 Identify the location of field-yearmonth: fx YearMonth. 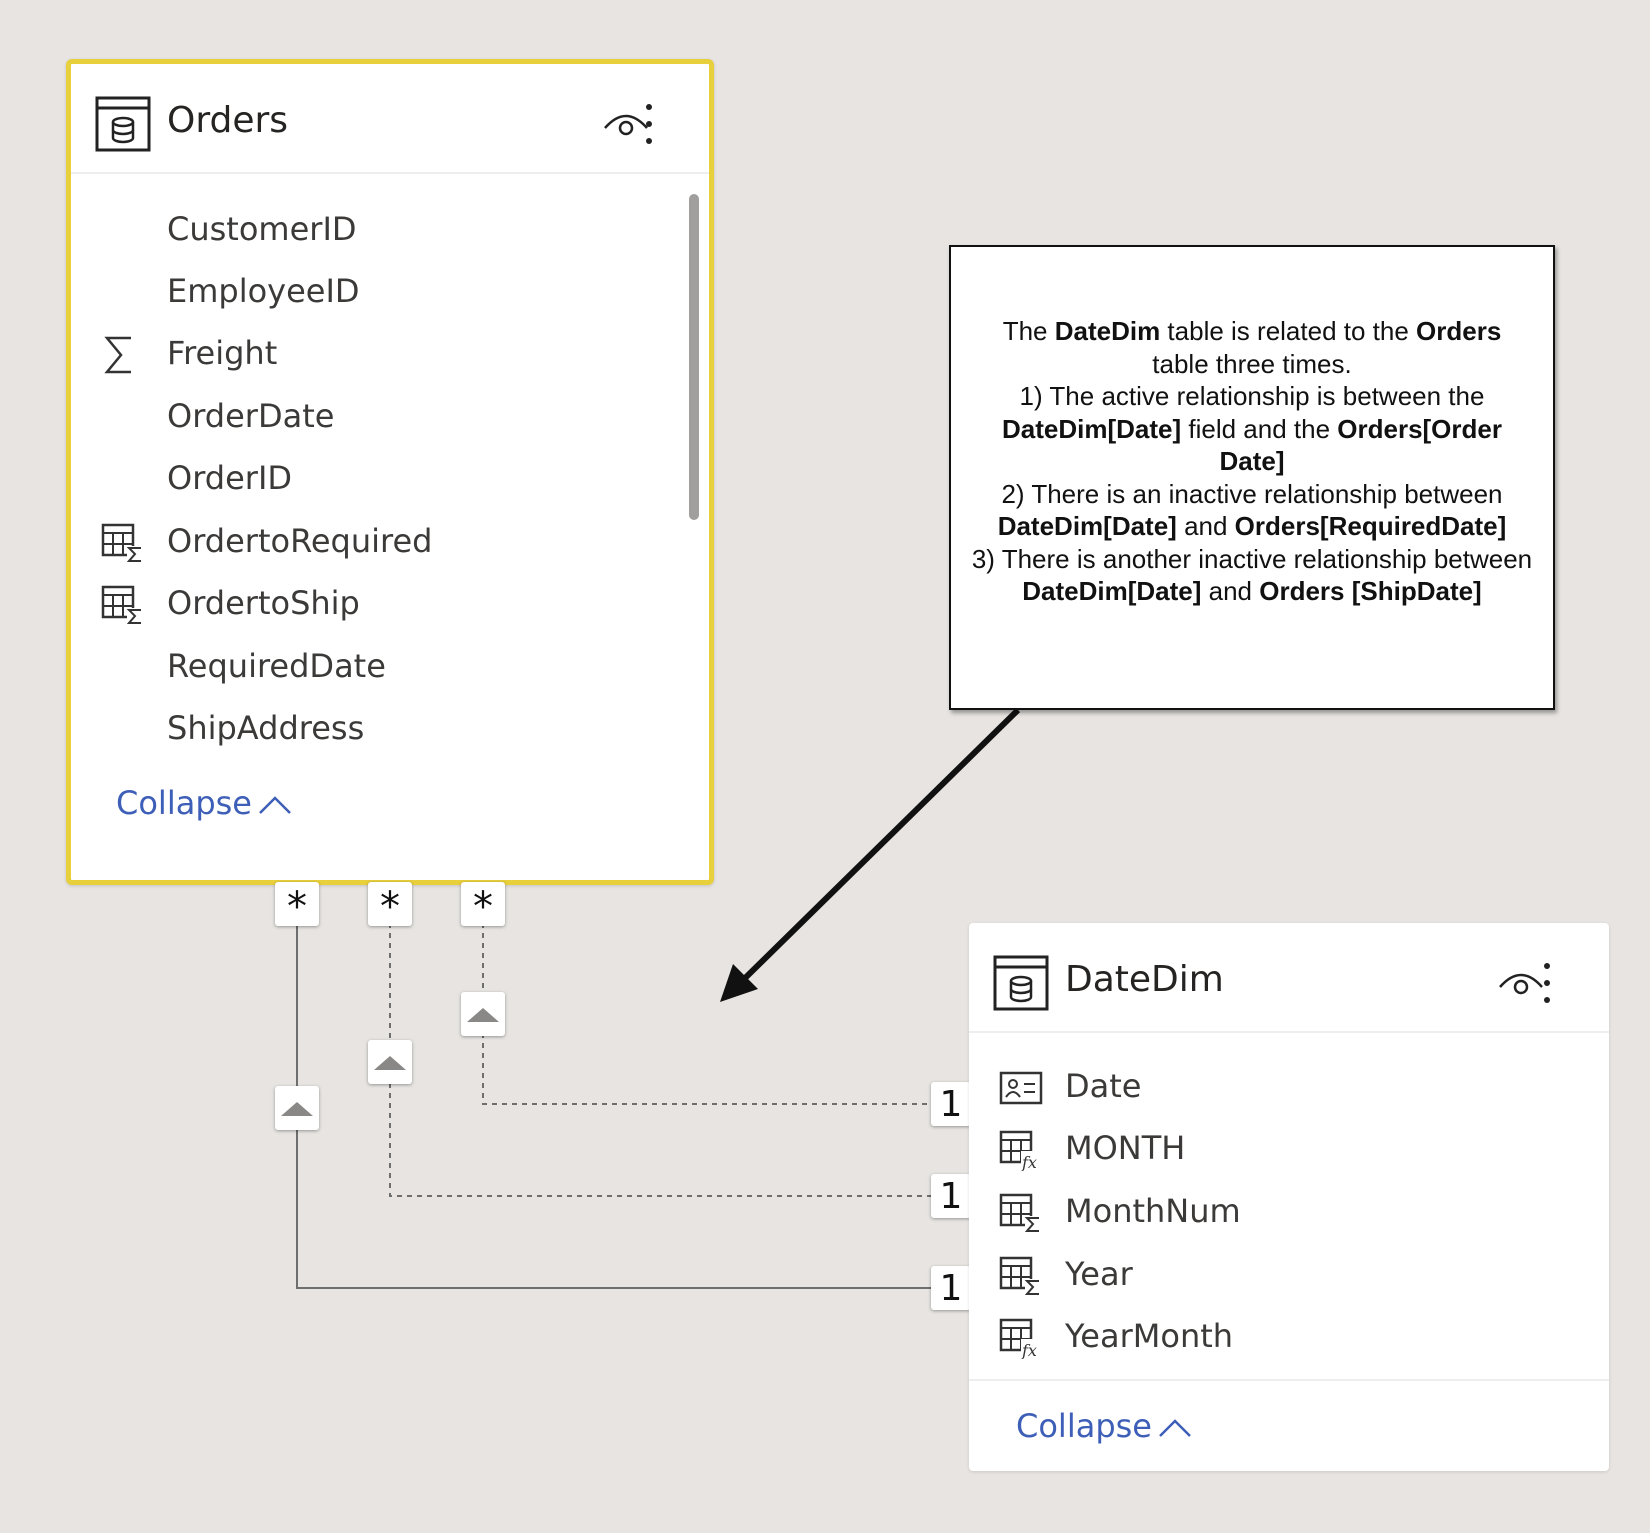
(1269, 1337).